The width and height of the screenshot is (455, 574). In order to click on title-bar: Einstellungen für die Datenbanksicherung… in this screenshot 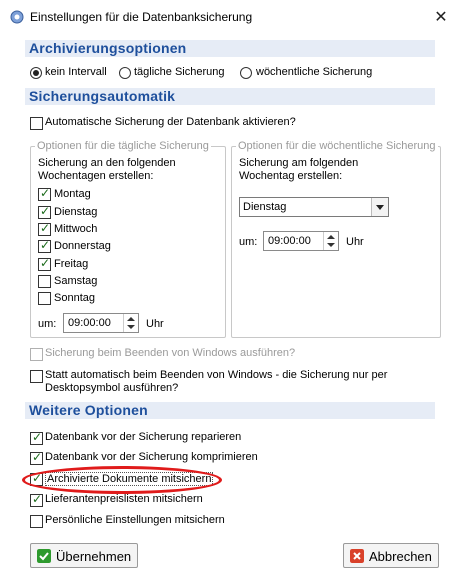, I will do `click(227, 17)`.